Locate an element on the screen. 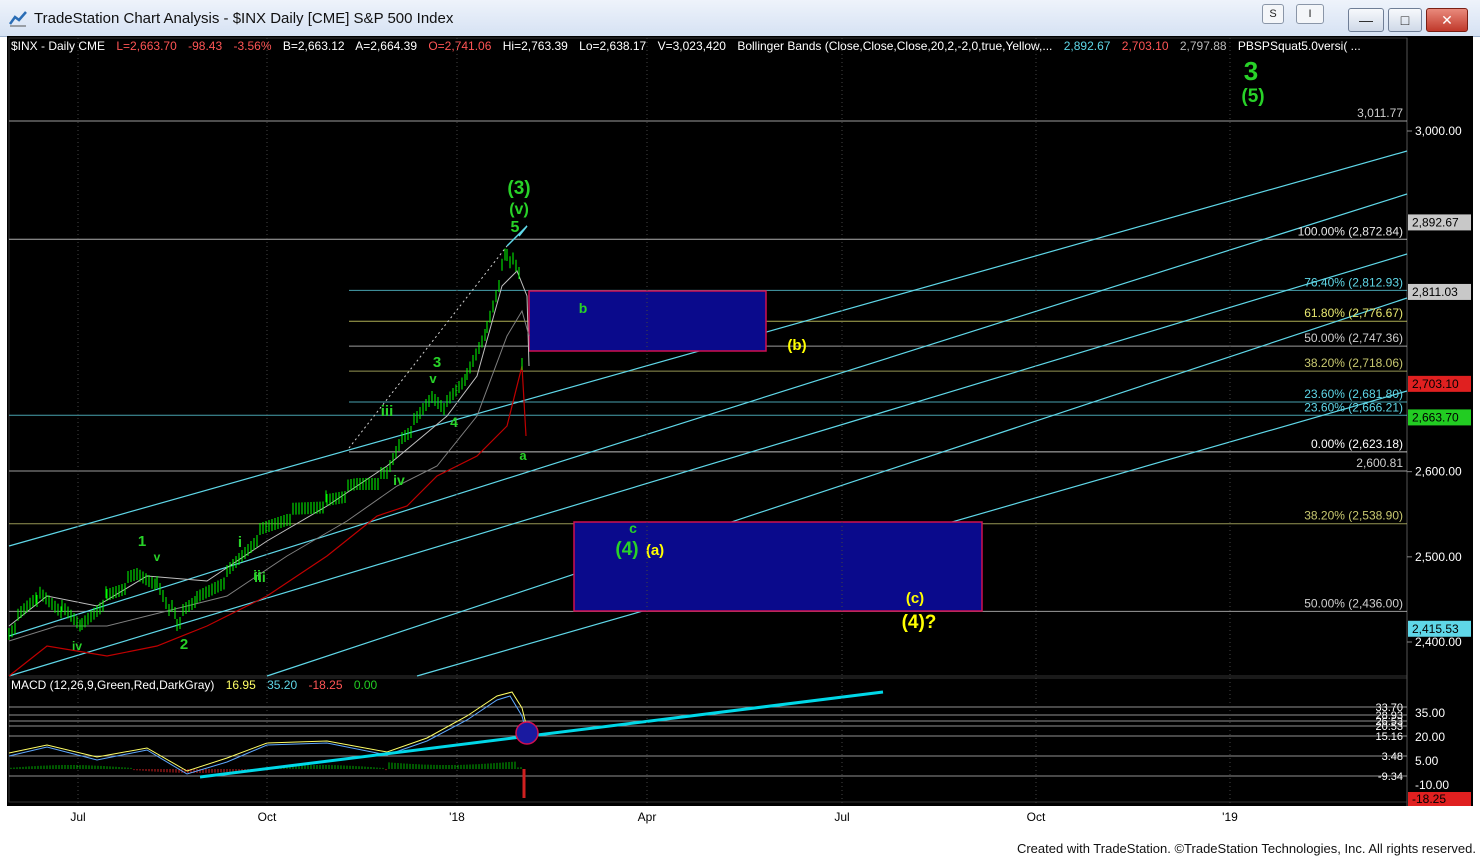 This screenshot has width=1480, height=858. wave-label: 1 is located at coordinates (142, 541).